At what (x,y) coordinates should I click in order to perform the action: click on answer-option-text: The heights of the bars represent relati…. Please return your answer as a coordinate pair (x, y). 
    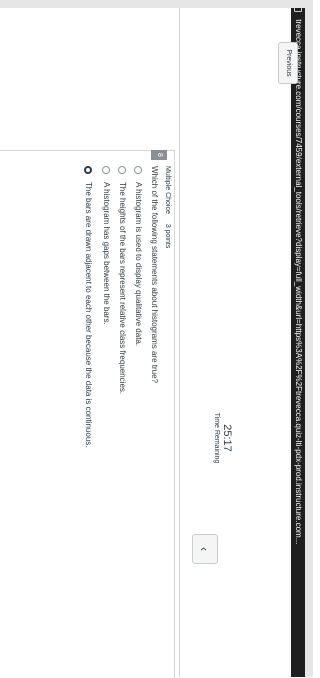
    Looking at the image, I should click on (122, 288).